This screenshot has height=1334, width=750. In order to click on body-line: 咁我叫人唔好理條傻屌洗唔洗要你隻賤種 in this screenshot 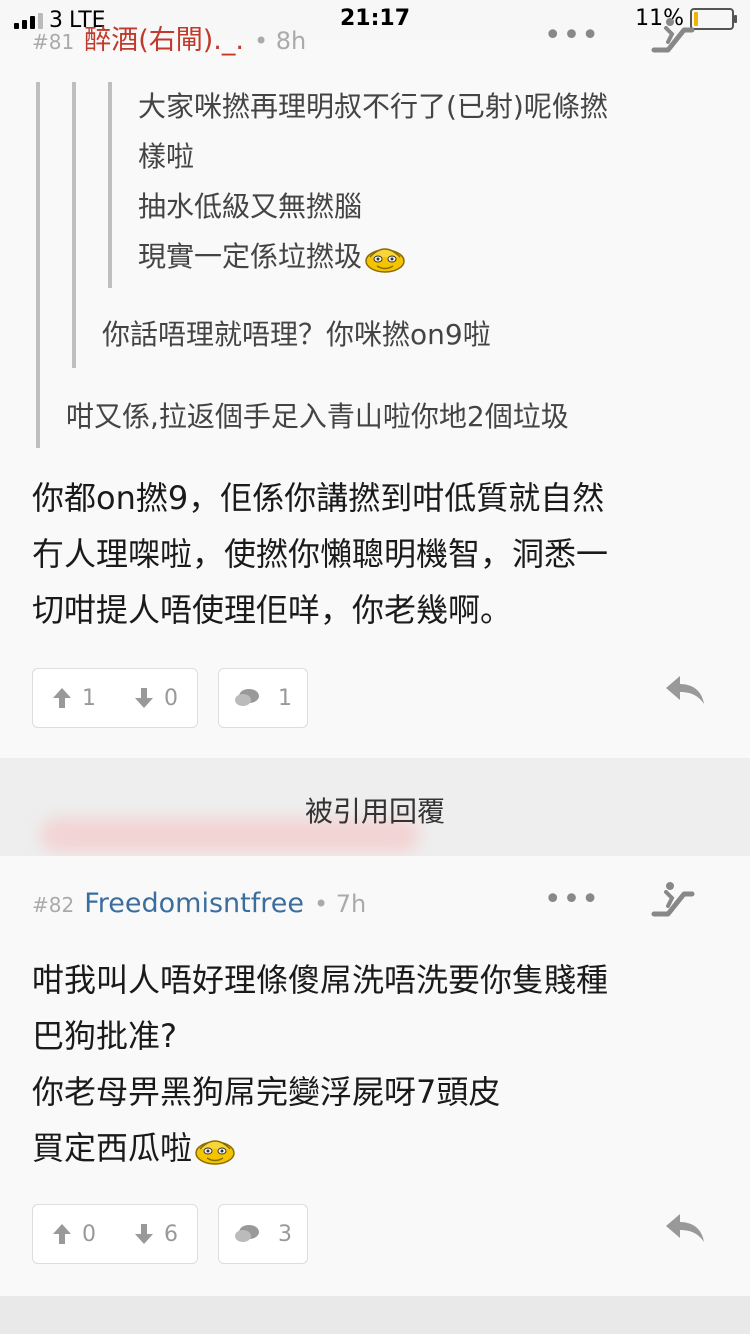, I will do `click(320, 980)`.